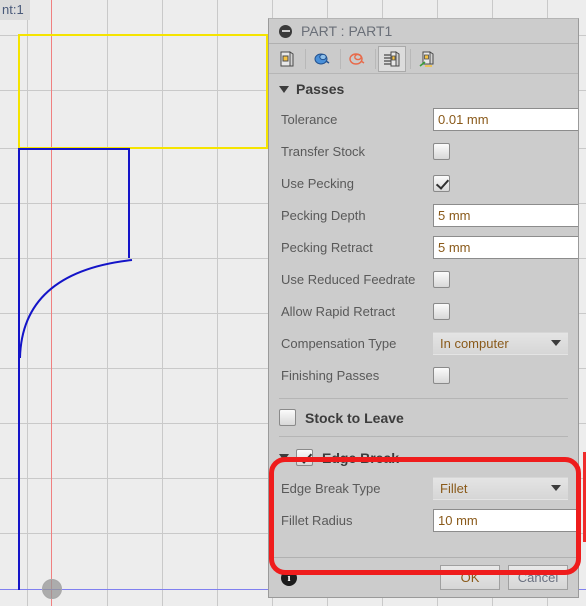  I want to click on group-title-edge-break: Edge Break, so click(361, 457).